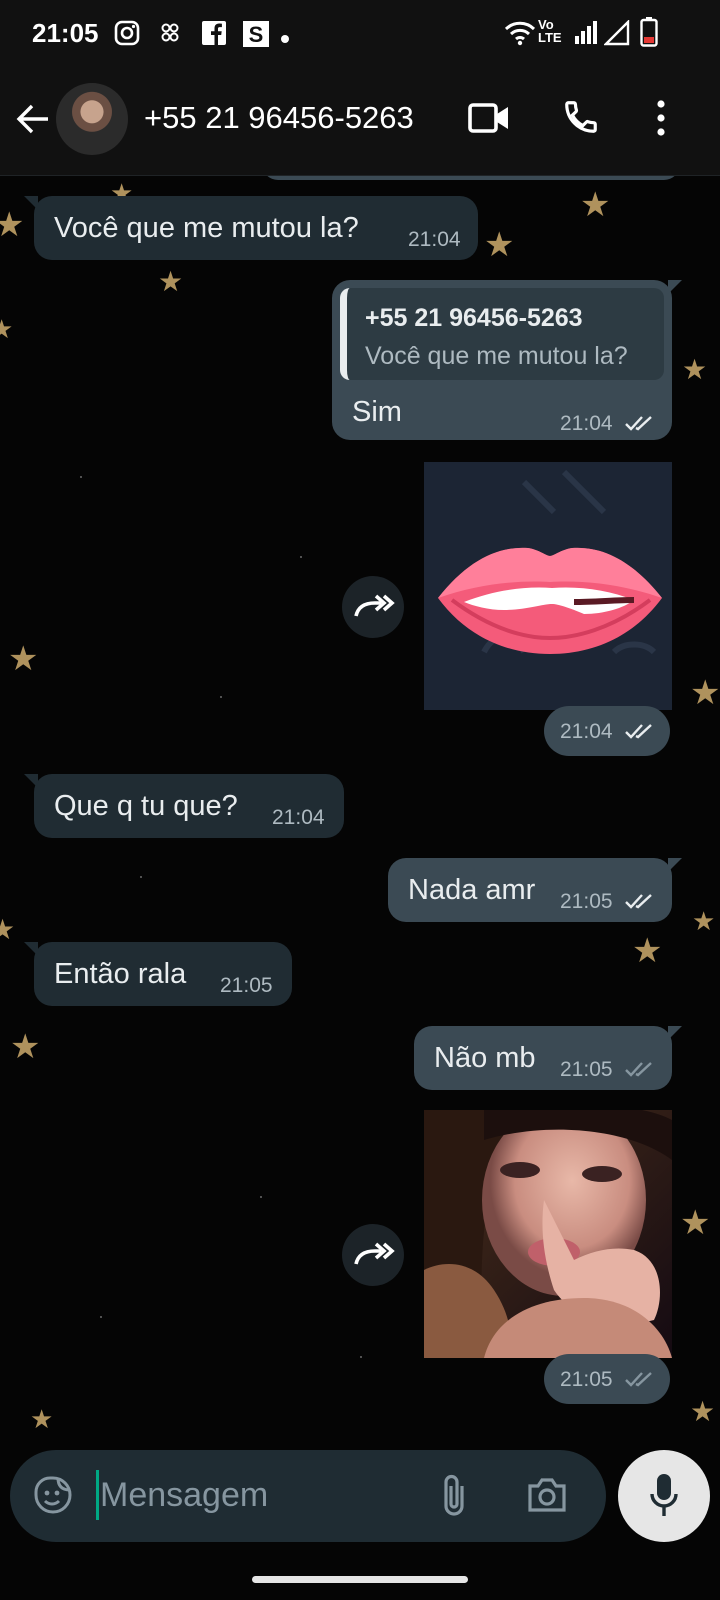 Image resolution: width=720 pixels, height=1600 pixels. Describe the element at coordinates (308, 1496) in the screenshot. I see `message-input: Mensagem` at that location.